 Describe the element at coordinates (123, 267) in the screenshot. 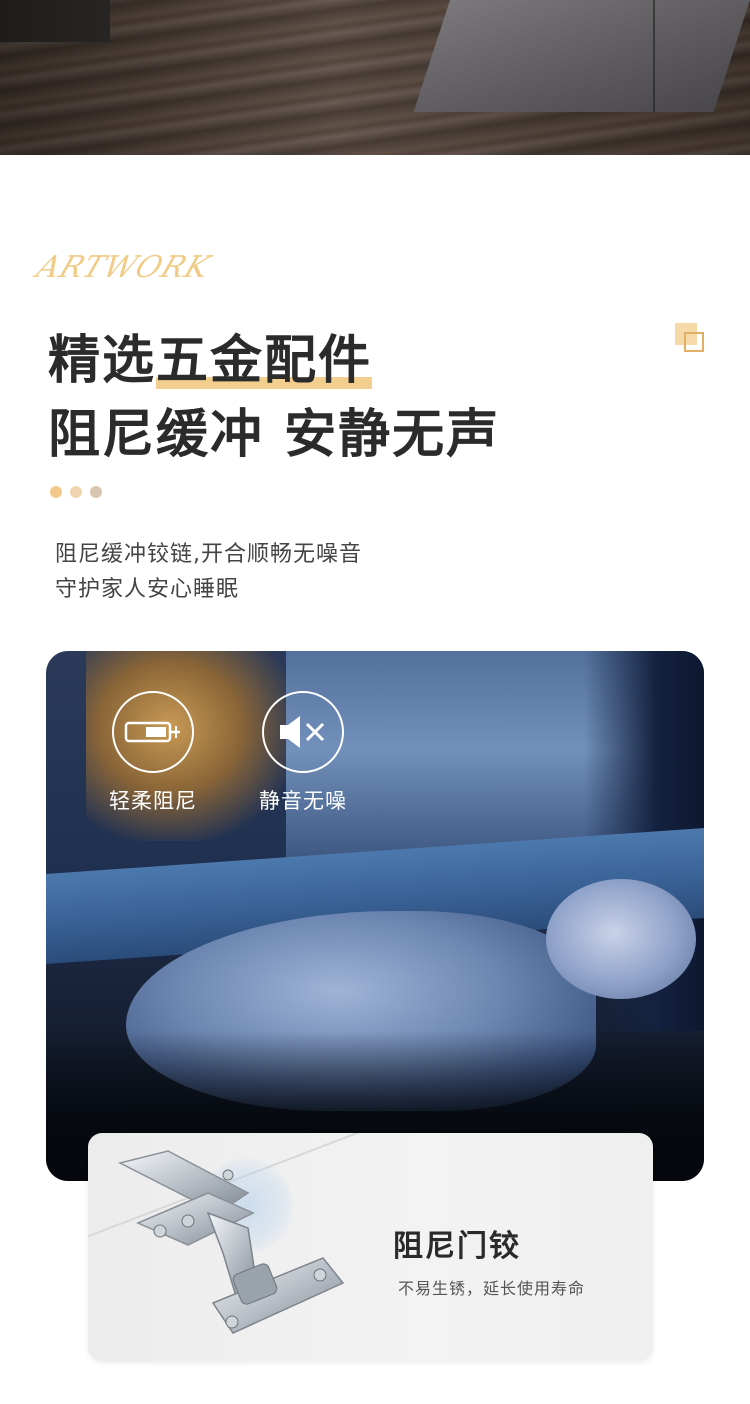

I see `artwork-script: ARTWORK` at that location.